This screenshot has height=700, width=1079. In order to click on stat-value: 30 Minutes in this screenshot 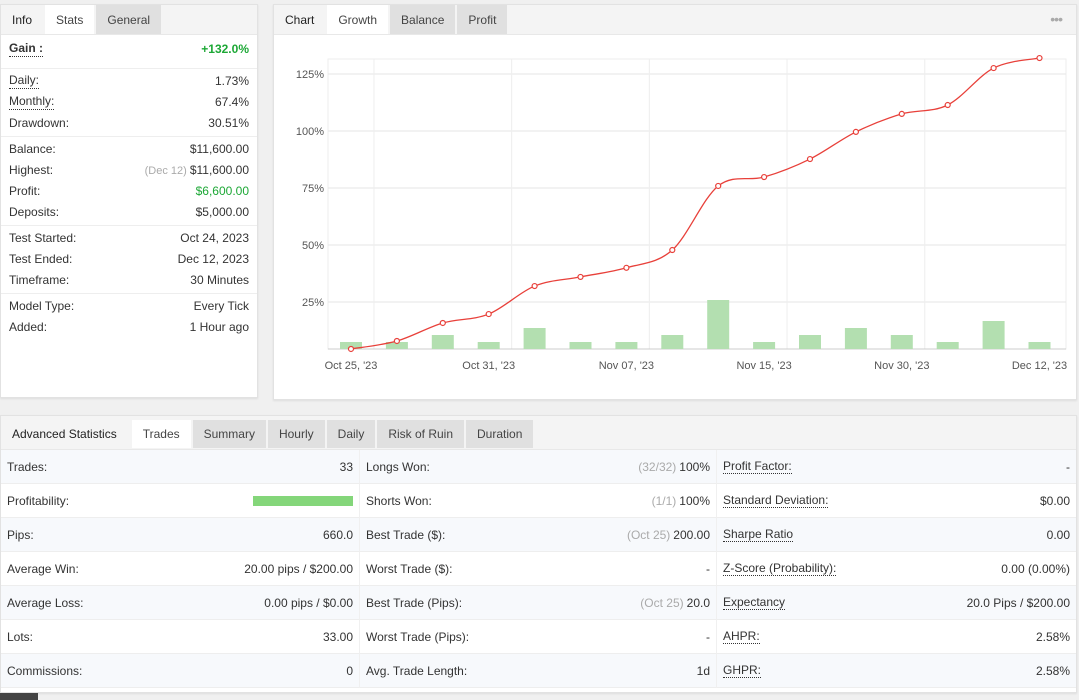, I will do `click(219, 280)`.